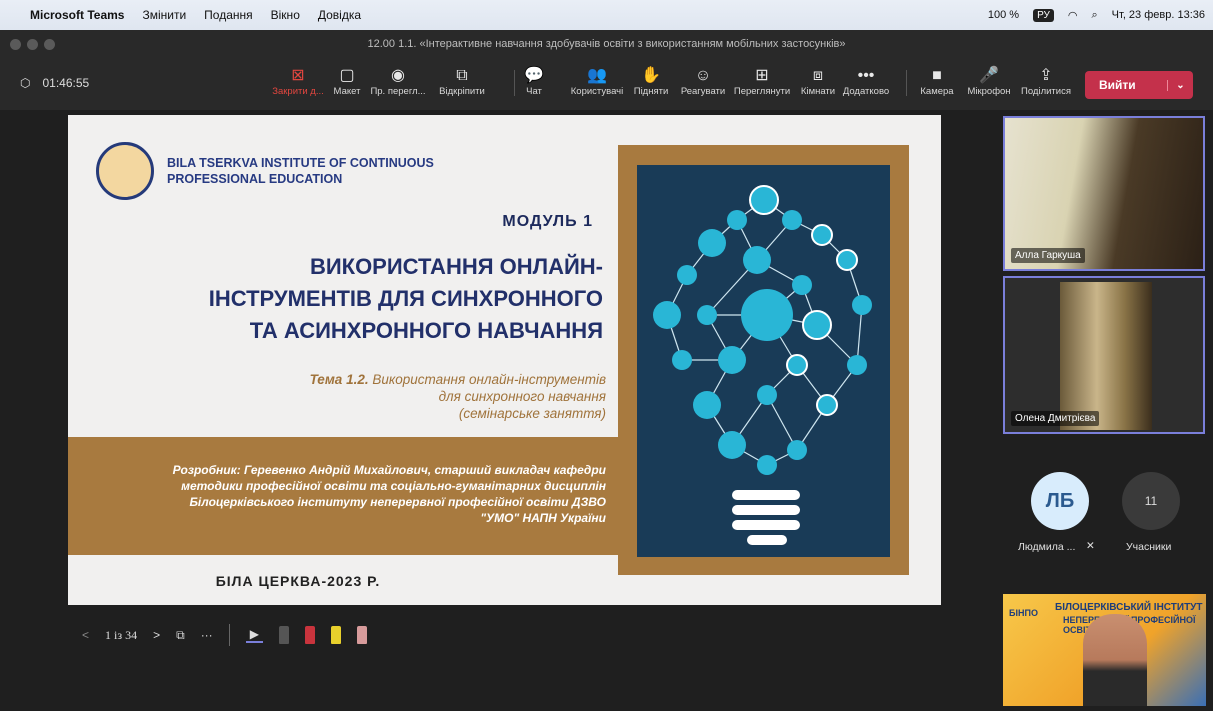  I want to click on menu-view: Подання, so click(228, 15).